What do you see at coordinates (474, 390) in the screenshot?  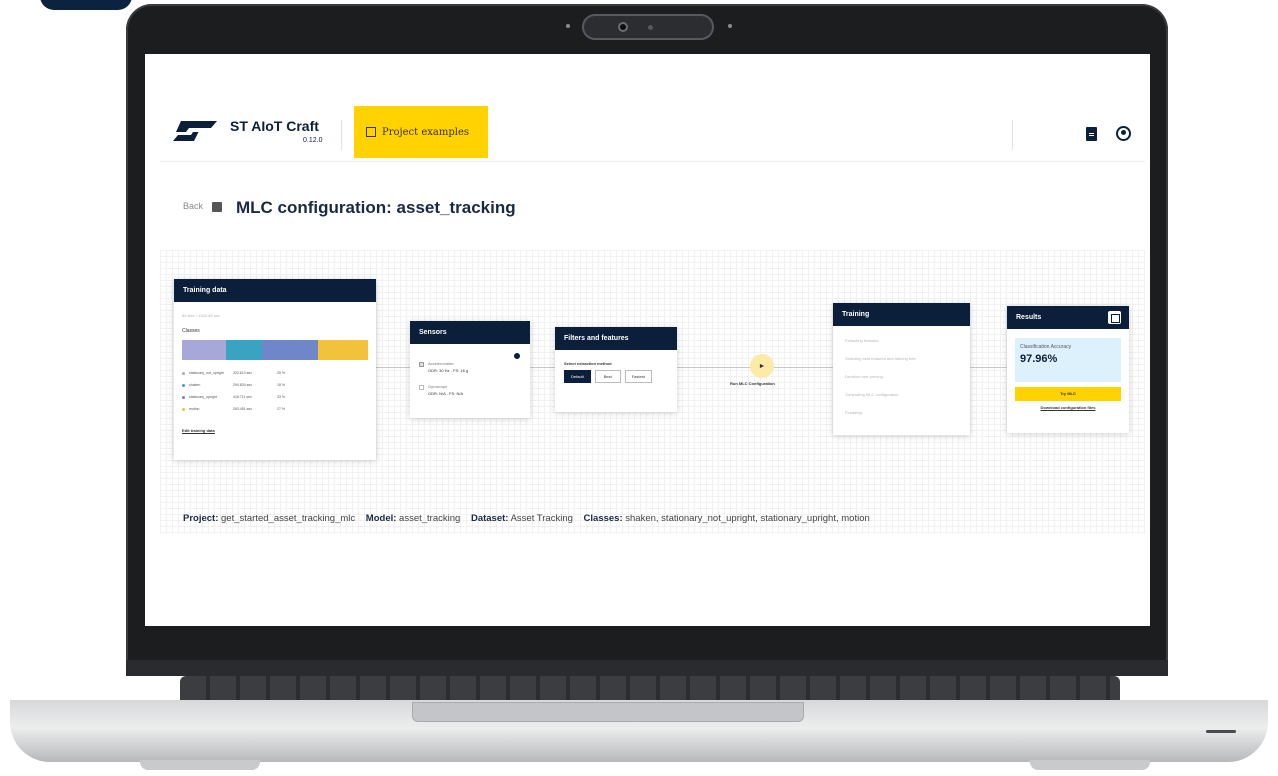 I see `sensor-item: Gyroscope ODR: N/A - FS: N/A` at bounding box center [474, 390].